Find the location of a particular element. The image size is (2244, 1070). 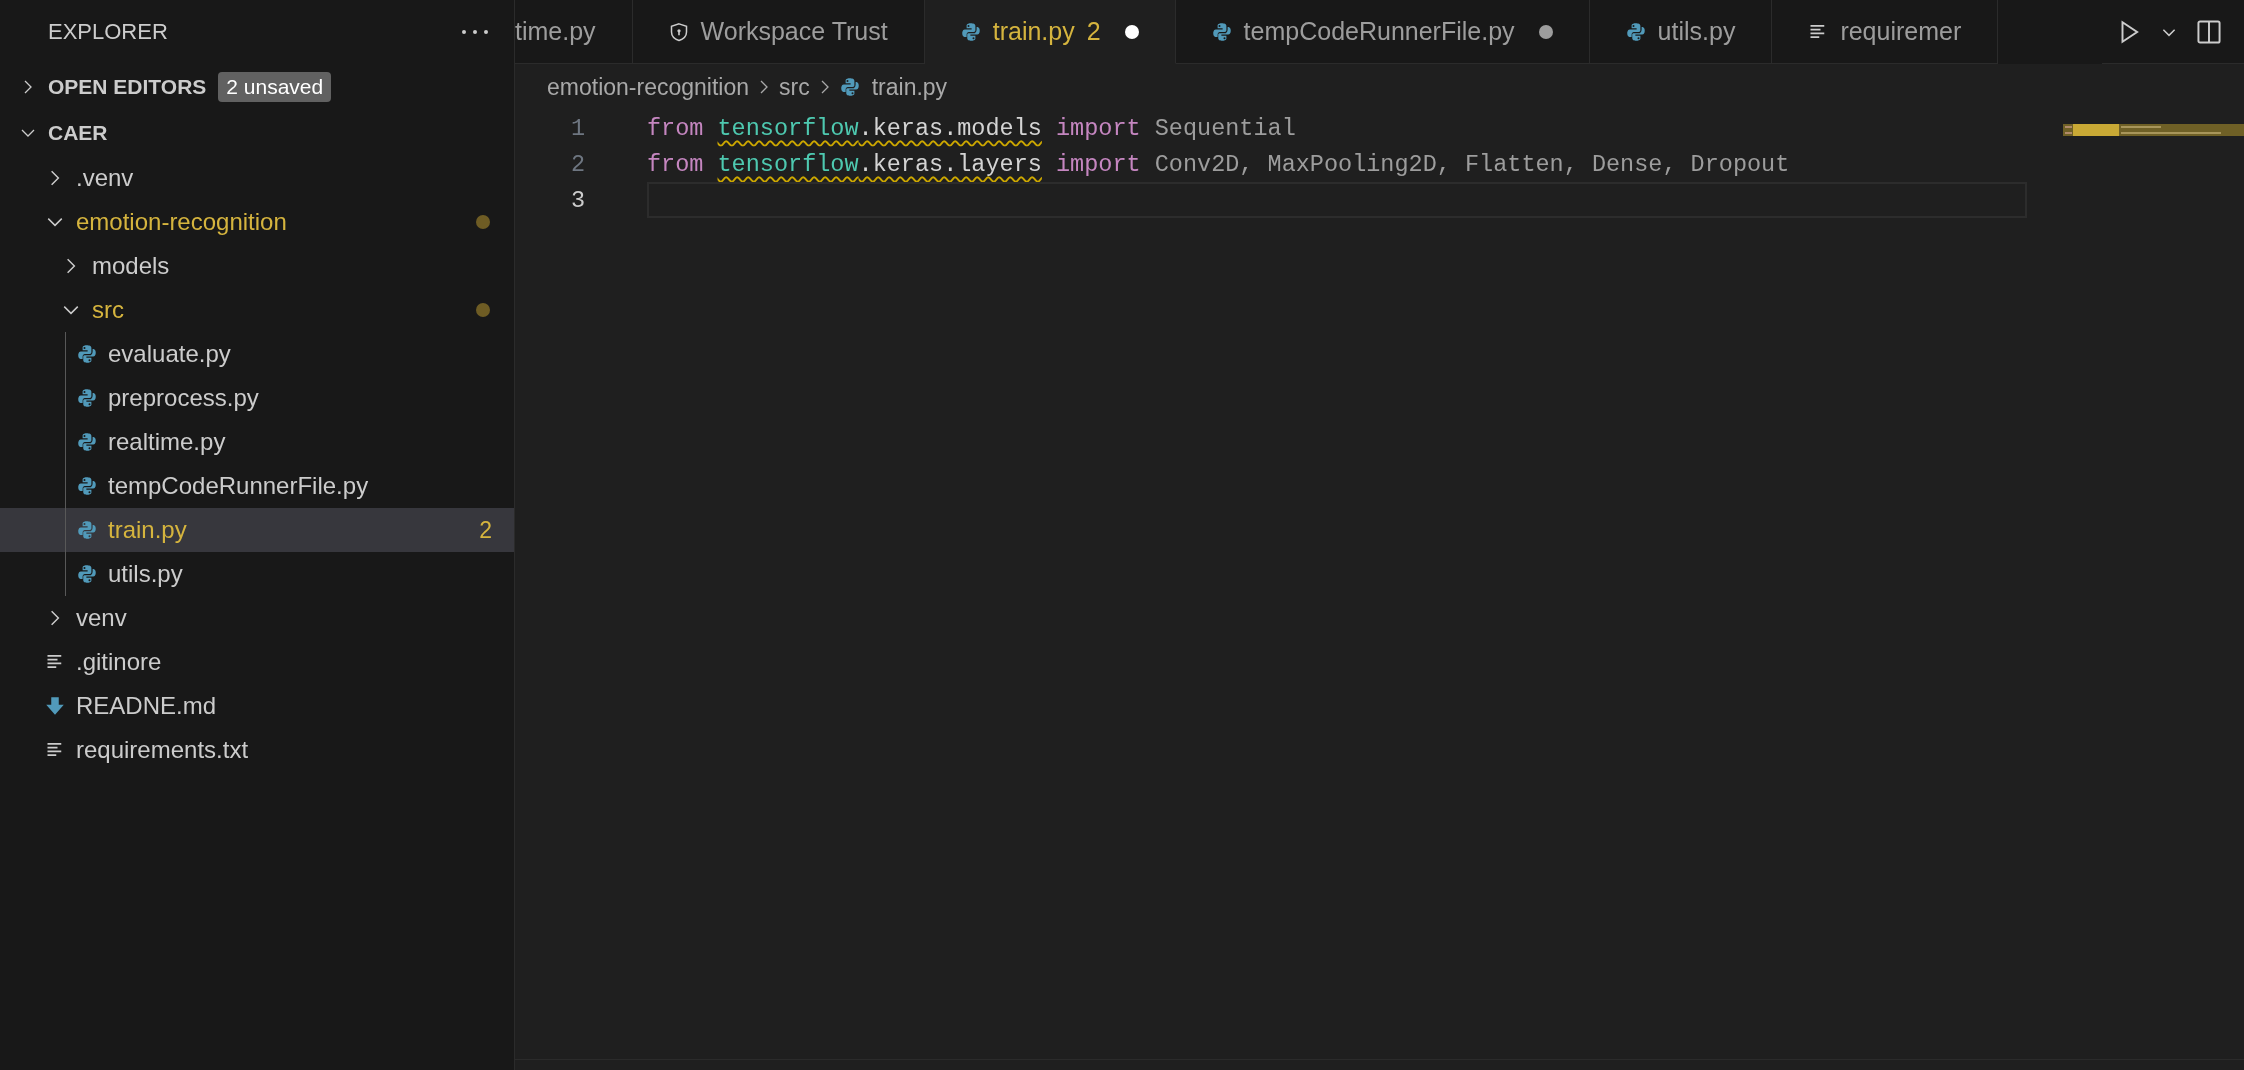

folder-item: venv is located at coordinates (257, 618).